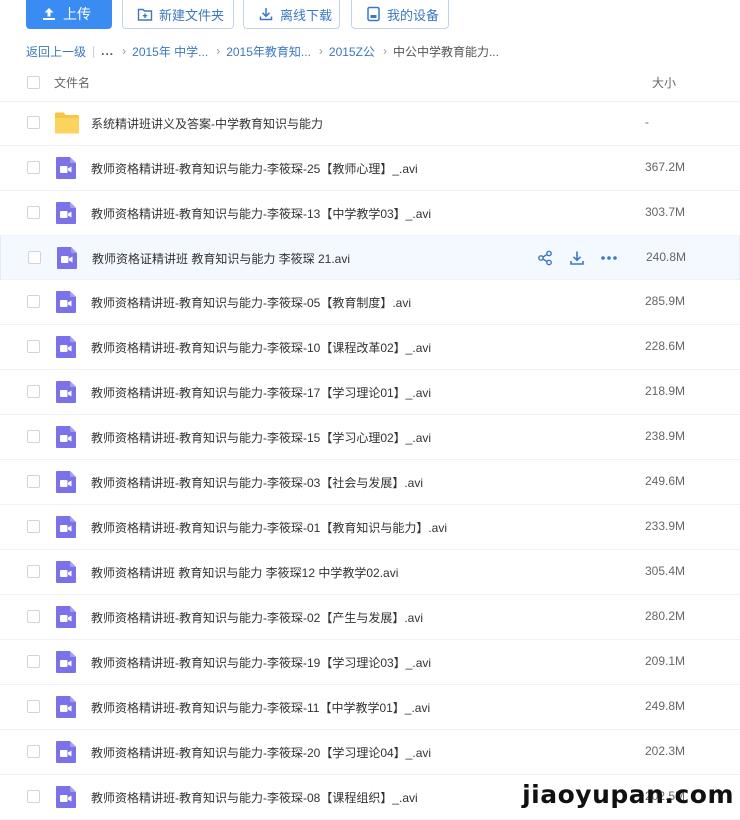 The height and width of the screenshot is (820, 740). I want to click on column-size-header: 大小, so click(664, 82).